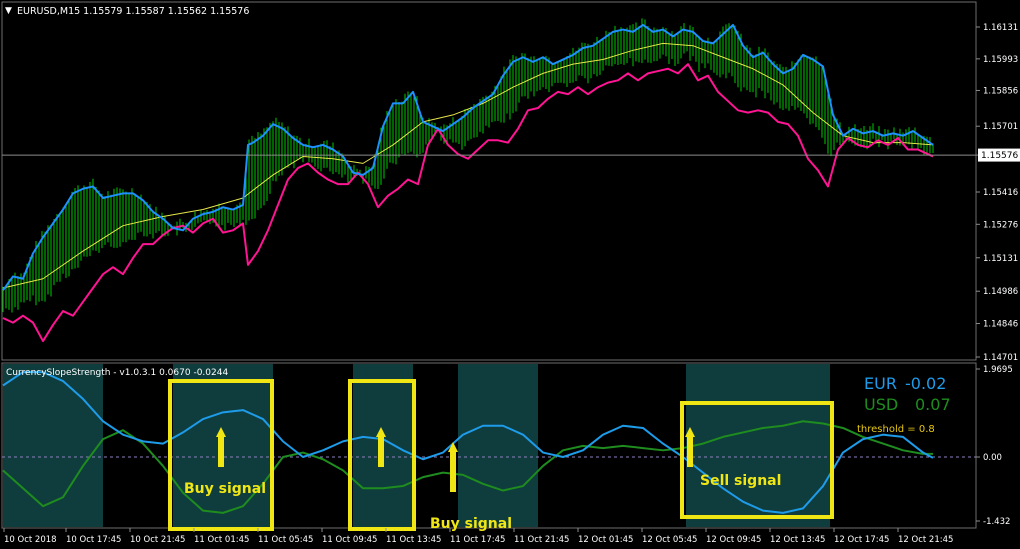 This screenshot has width=1020, height=549. What do you see at coordinates (1000, 60) in the screenshot?
I see `price-tick-label: 1.15993` at bounding box center [1000, 60].